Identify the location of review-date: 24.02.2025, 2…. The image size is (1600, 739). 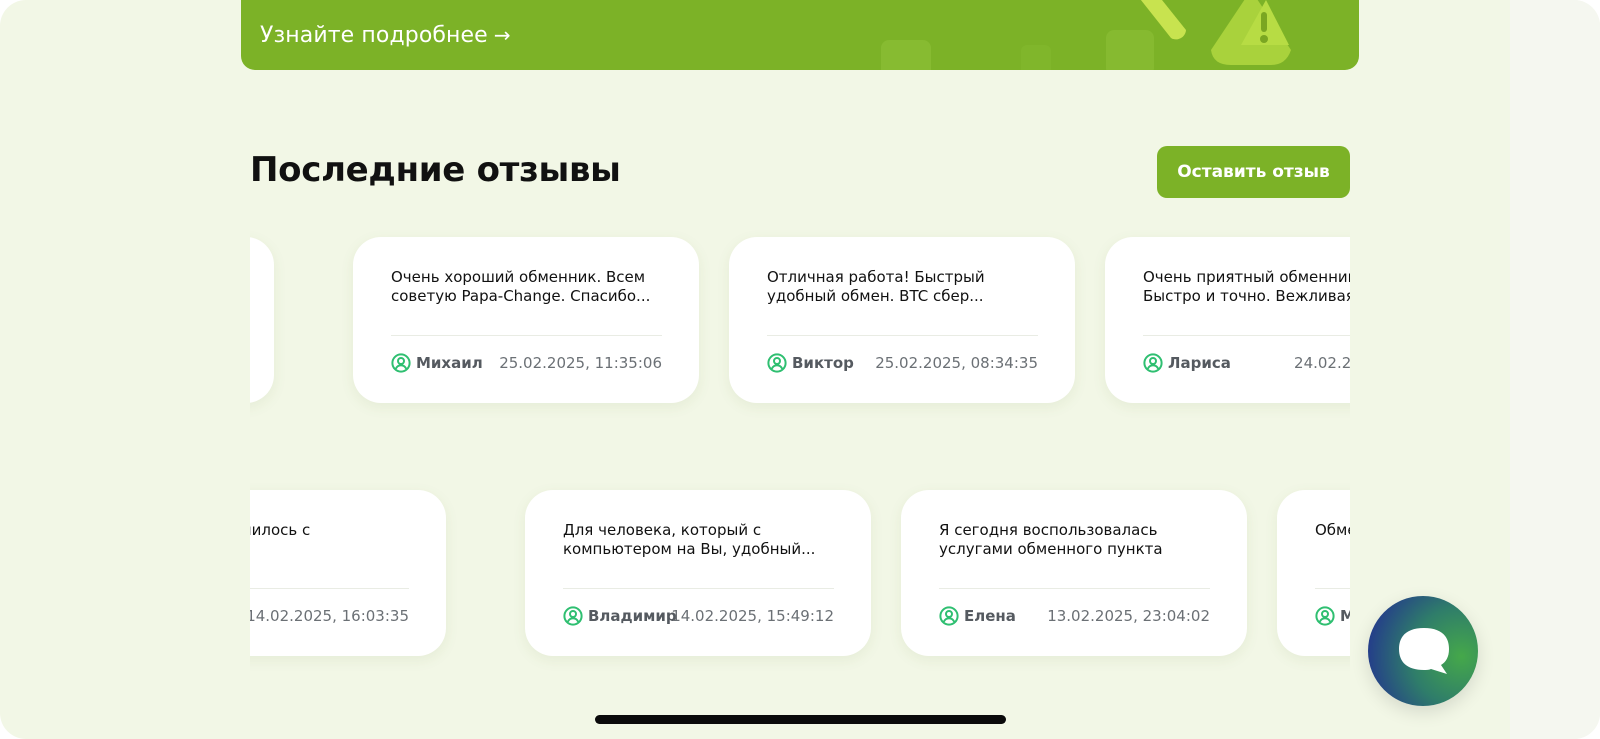
(1322, 363).